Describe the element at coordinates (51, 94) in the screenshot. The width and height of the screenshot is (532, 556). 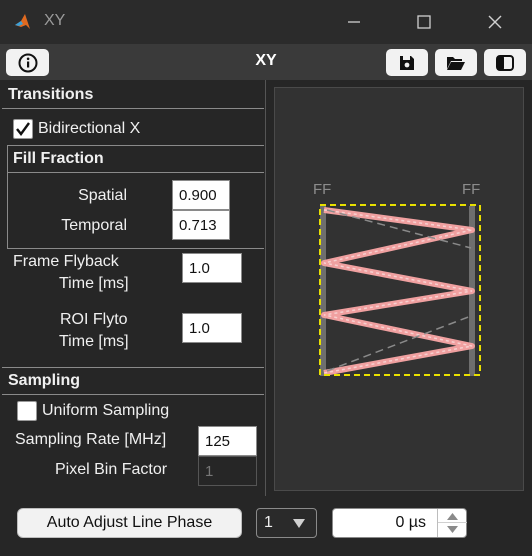
I see `transitions-header: Transitions` at that location.